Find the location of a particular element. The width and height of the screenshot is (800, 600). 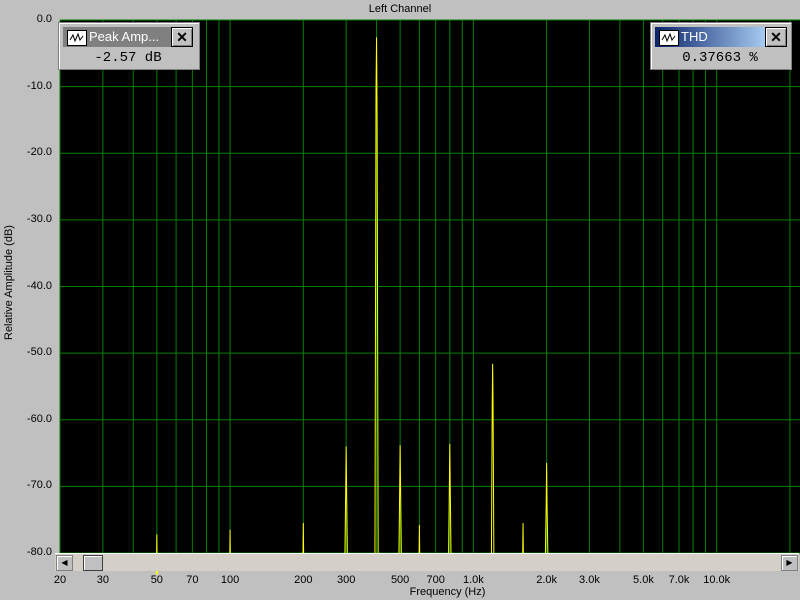

x-tick-label: 30 is located at coordinates (102, 580).